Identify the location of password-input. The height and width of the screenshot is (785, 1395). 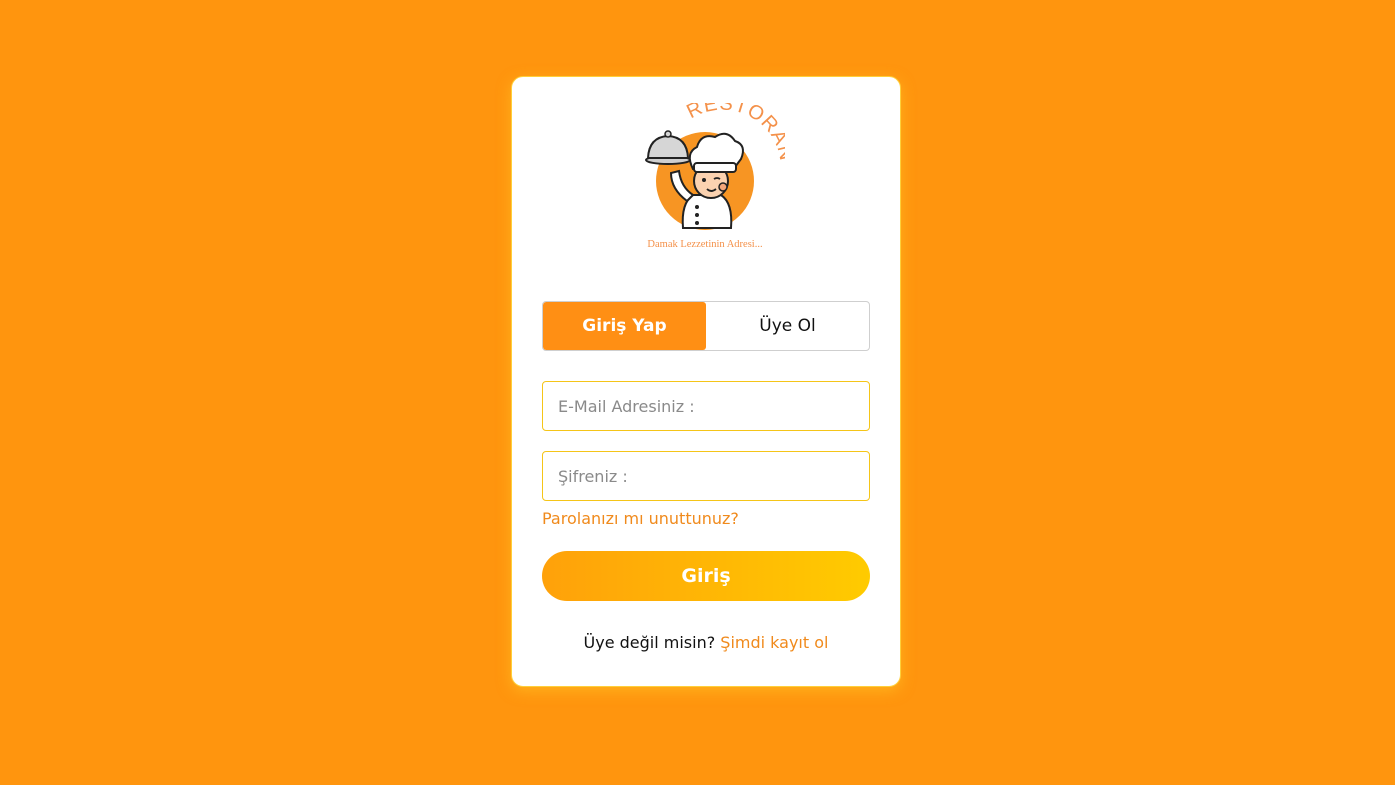
(706, 476).